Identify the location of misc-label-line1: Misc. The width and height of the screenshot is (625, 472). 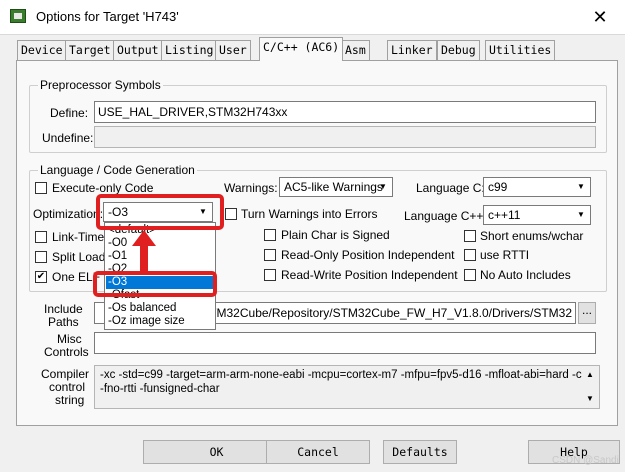
(69, 339).